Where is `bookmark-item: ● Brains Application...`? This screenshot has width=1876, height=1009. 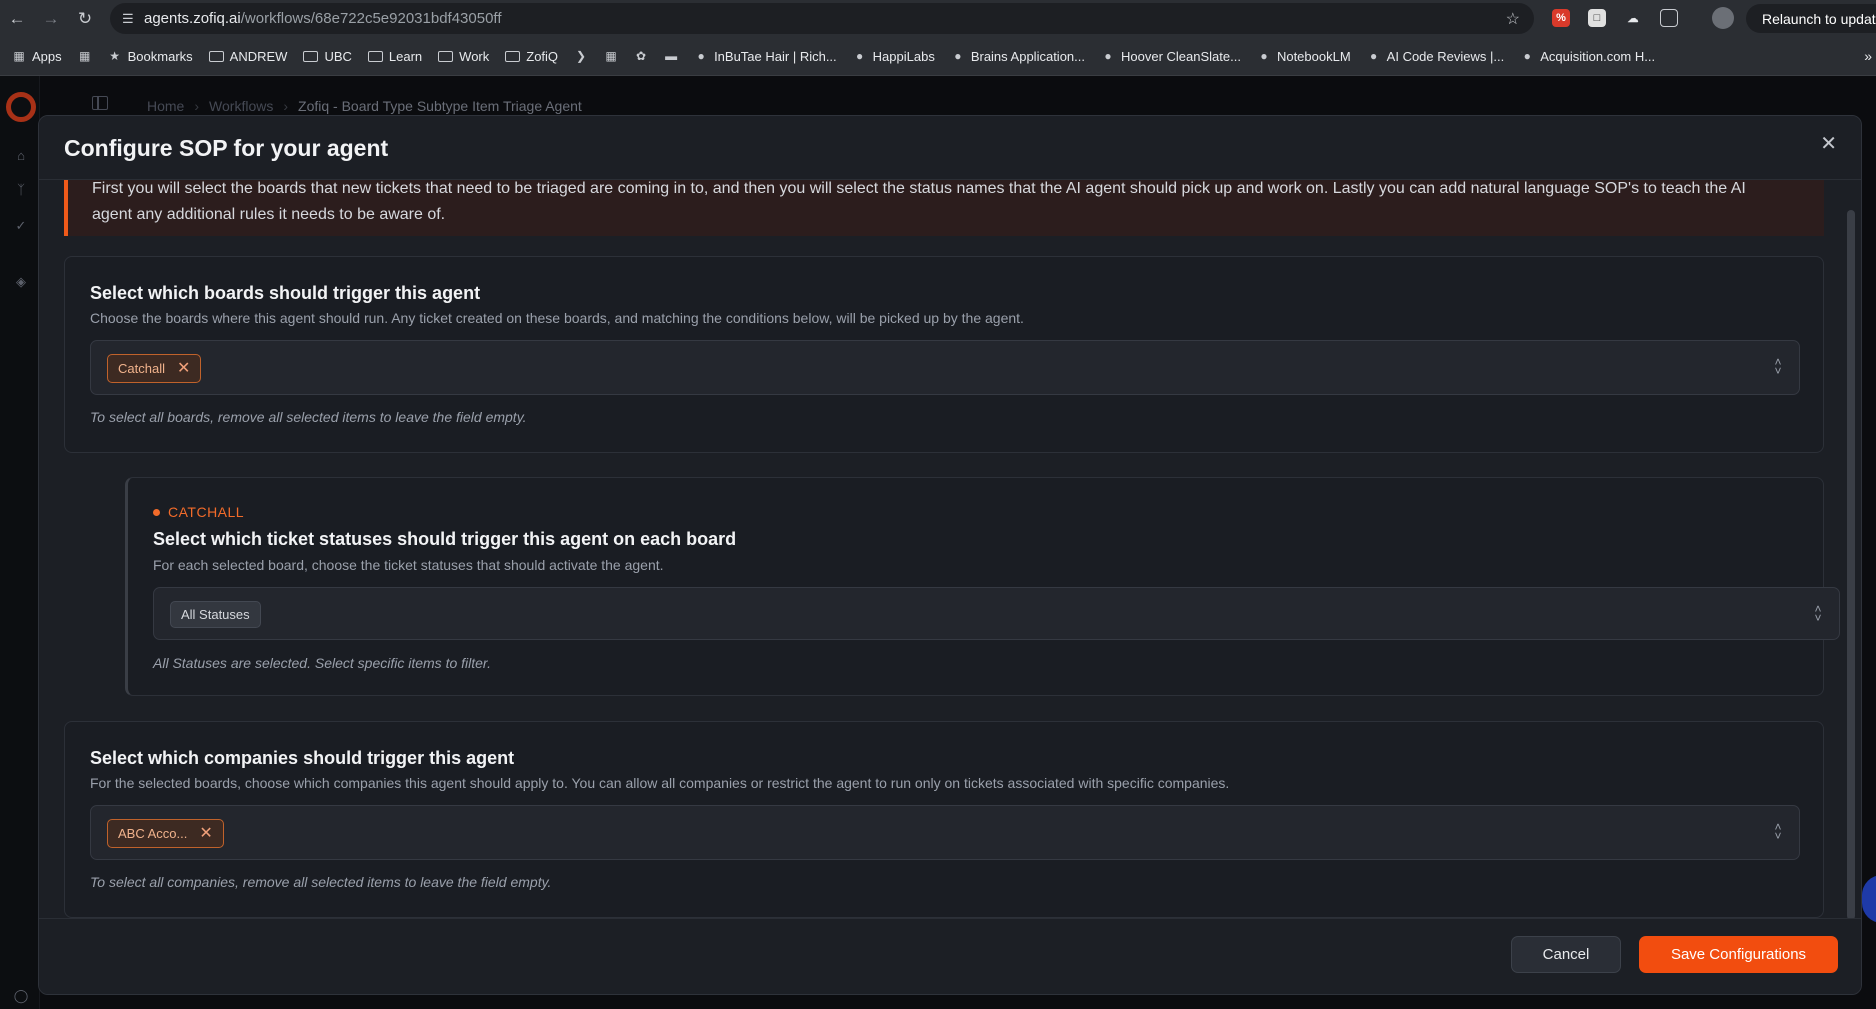 bookmark-item: ● Brains Application... is located at coordinates (1018, 56).